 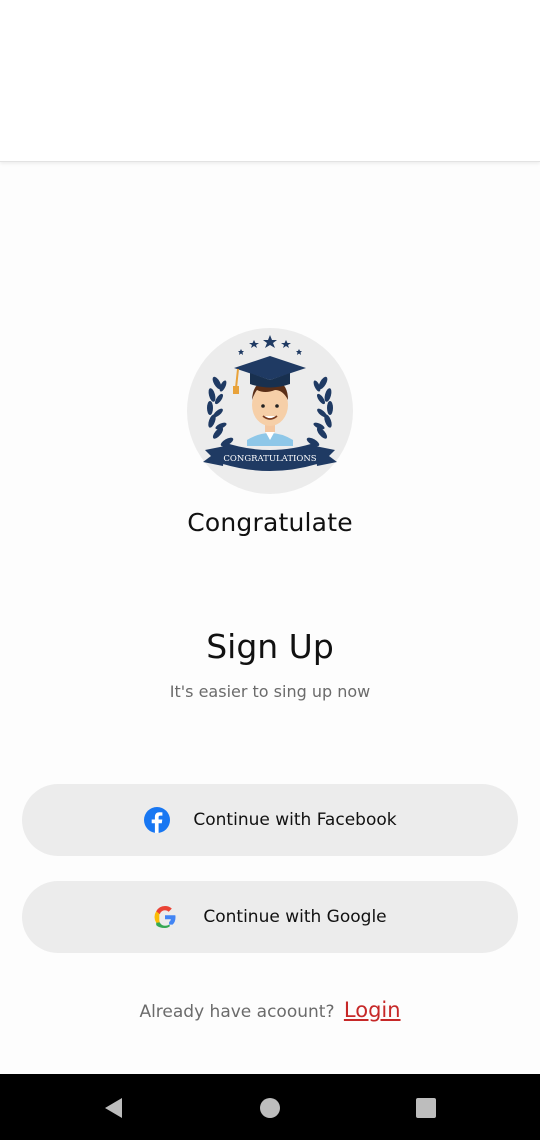 What do you see at coordinates (114, 1108) in the screenshot?
I see `back-triangle-icon` at bounding box center [114, 1108].